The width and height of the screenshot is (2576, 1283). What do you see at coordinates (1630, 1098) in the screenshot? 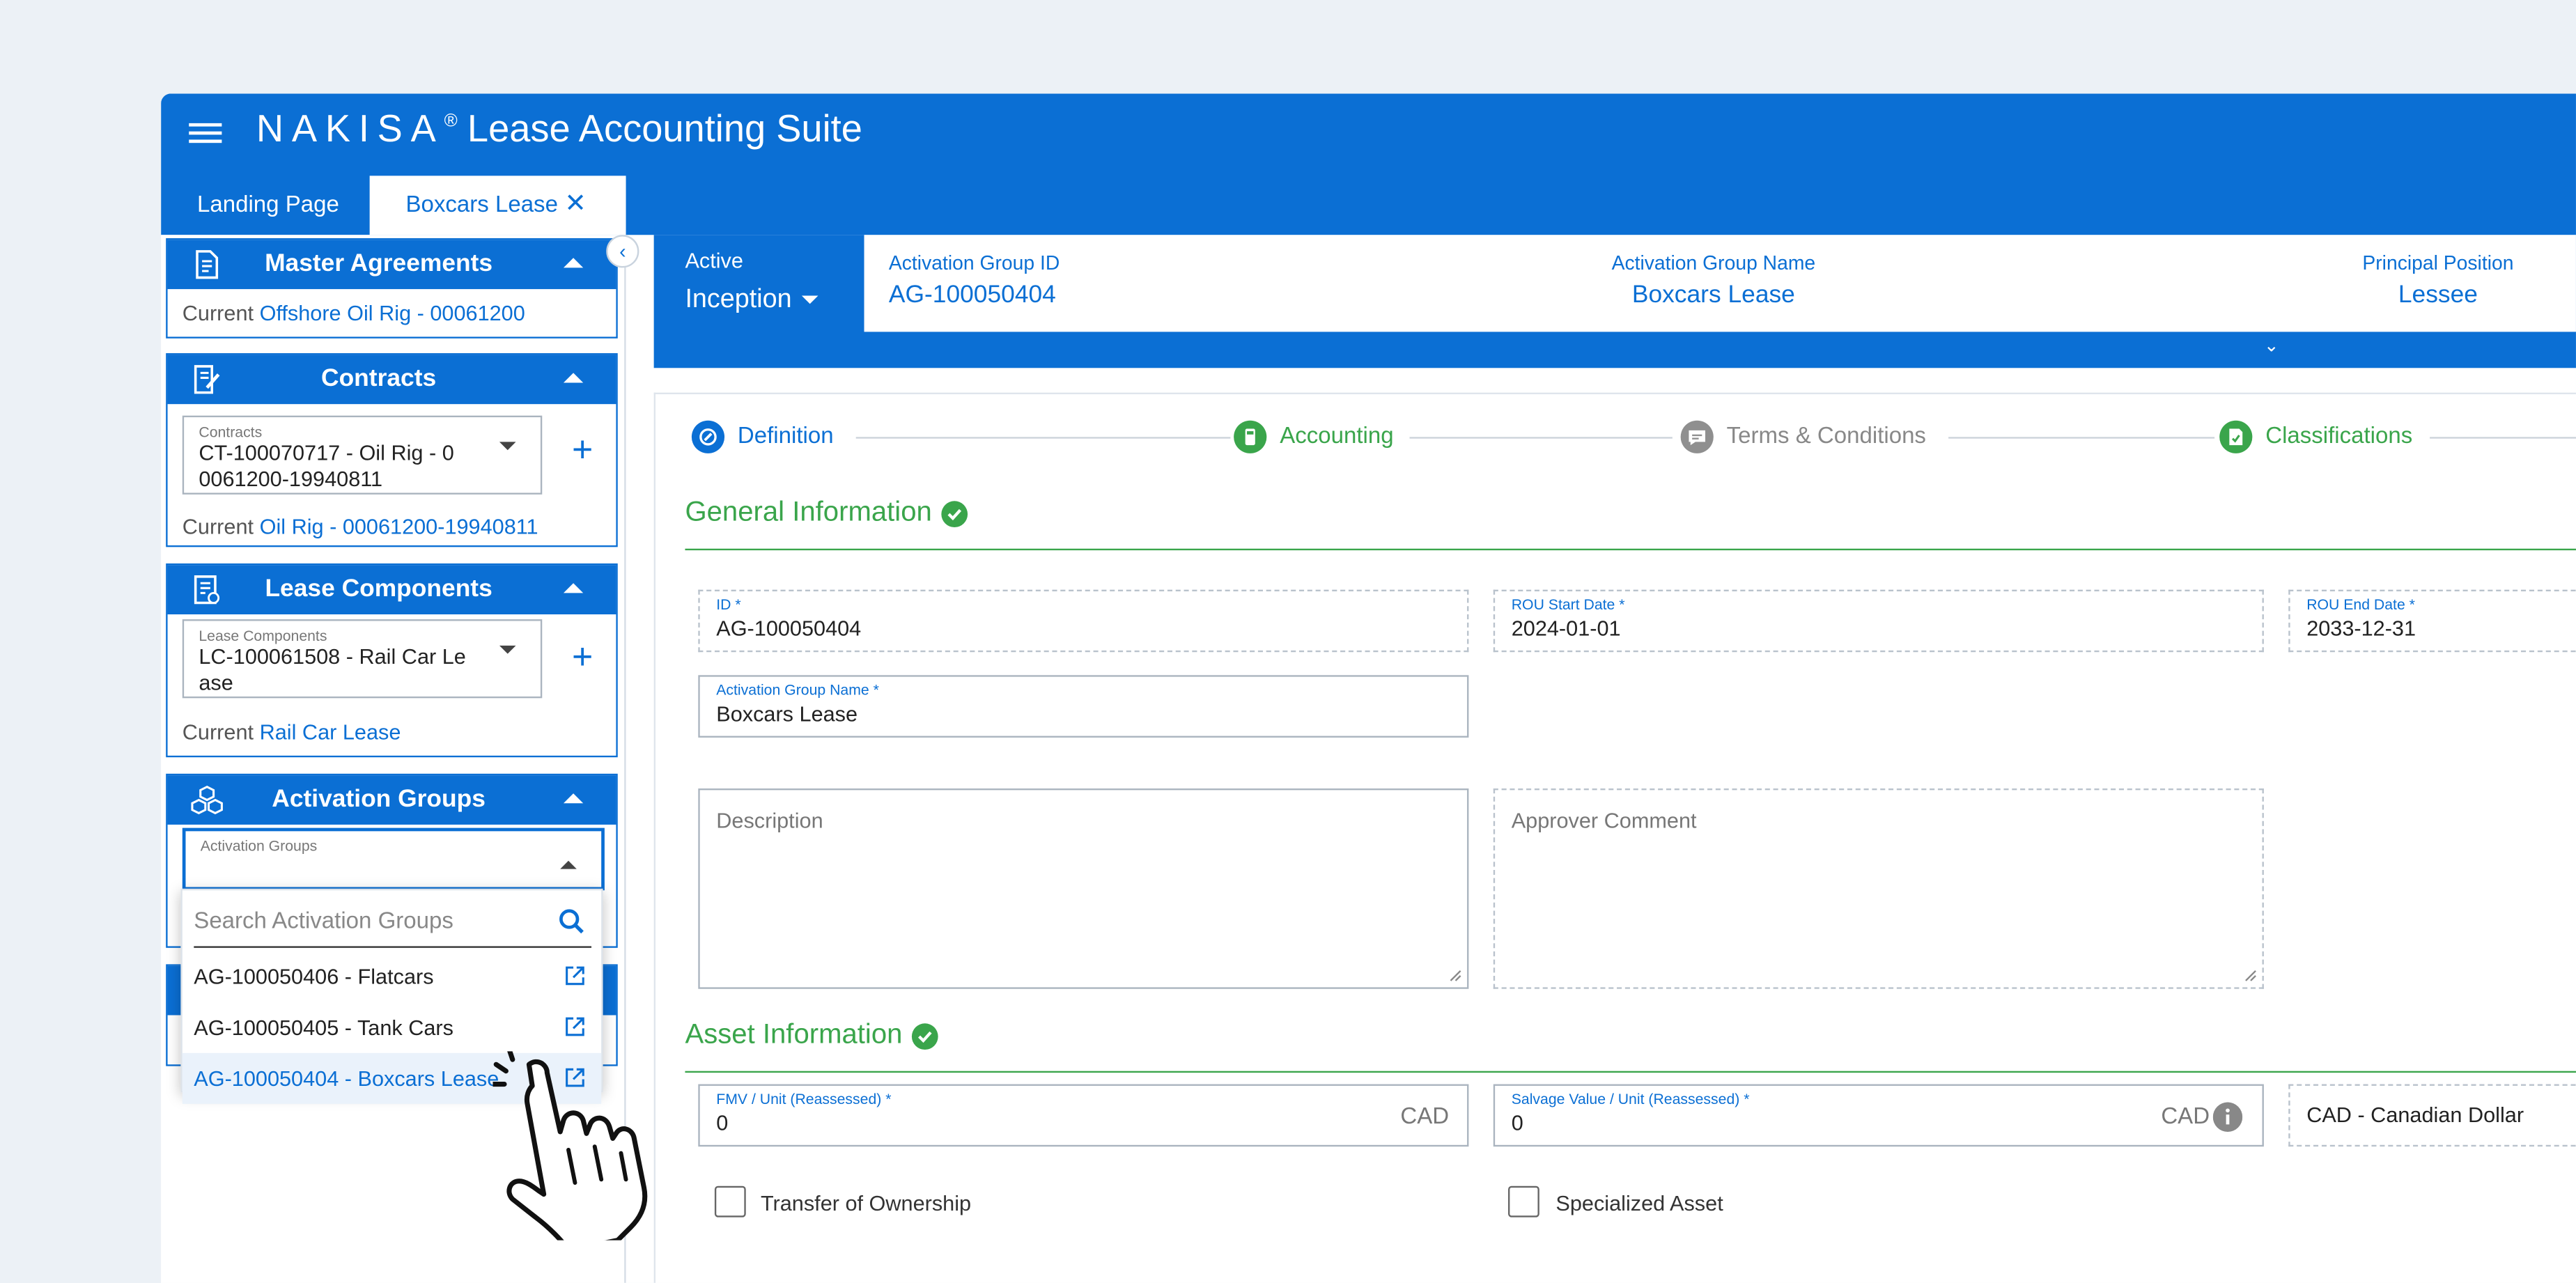
I see `field-label: Salvage Value / Unit (Reassessed) *` at bounding box center [1630, 1098].